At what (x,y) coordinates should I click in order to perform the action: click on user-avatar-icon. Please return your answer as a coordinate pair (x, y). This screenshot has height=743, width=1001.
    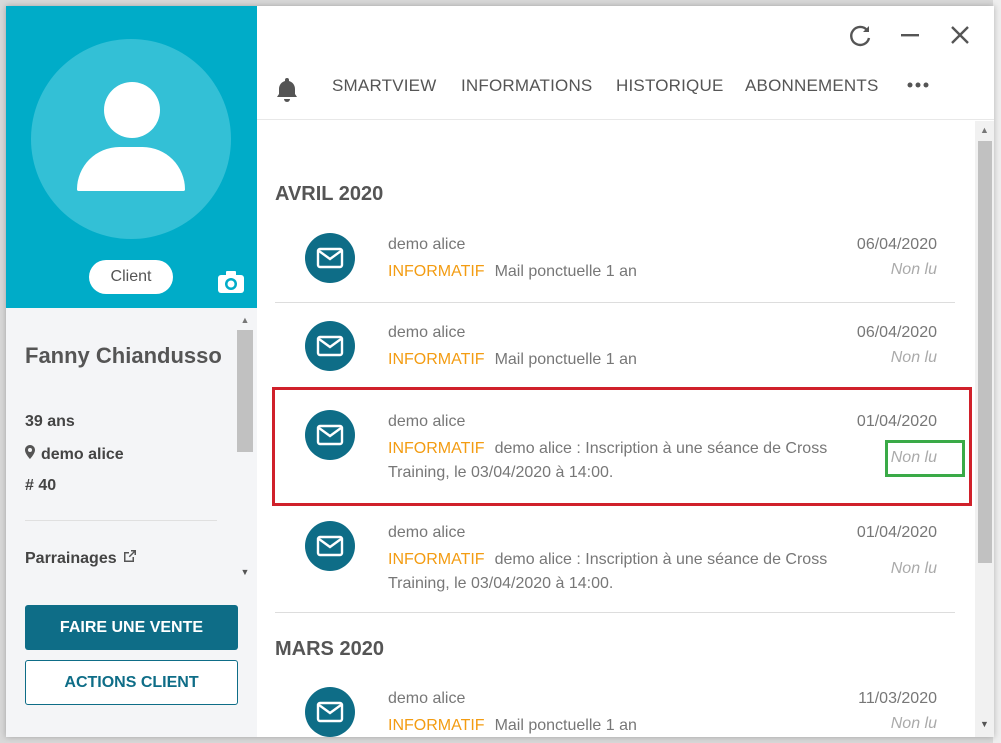
    Looking at the image, I should click on (132, 110).